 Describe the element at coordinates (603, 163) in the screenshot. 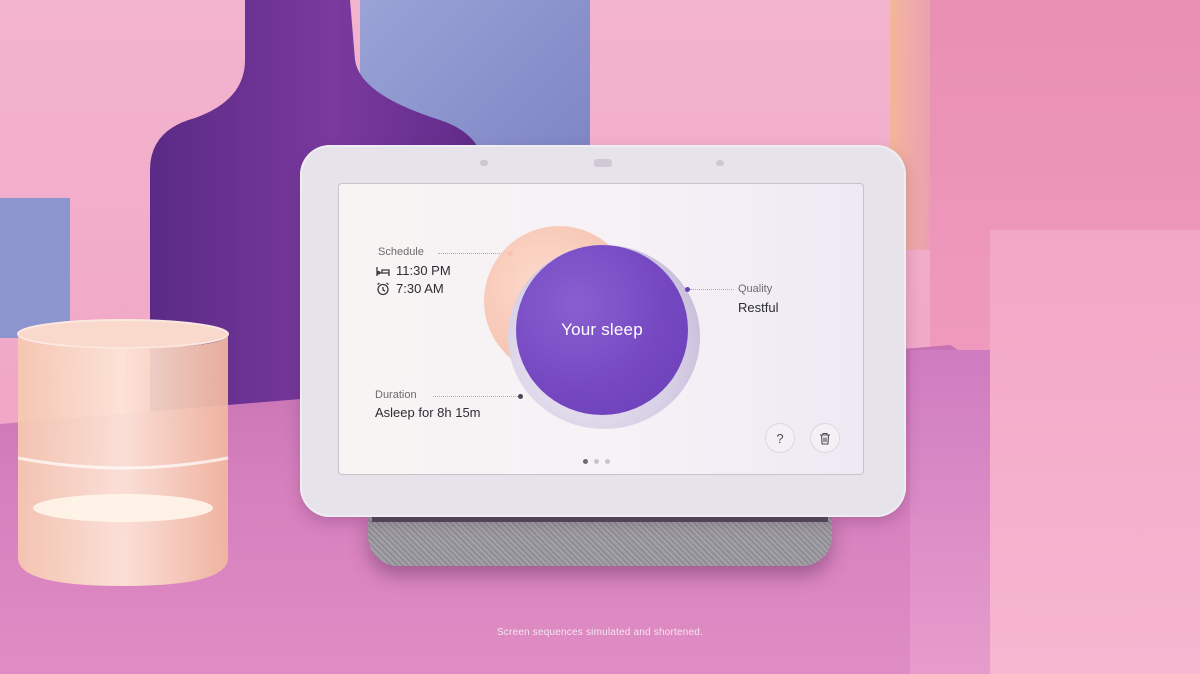

I see `ambient-sensor` at that location.